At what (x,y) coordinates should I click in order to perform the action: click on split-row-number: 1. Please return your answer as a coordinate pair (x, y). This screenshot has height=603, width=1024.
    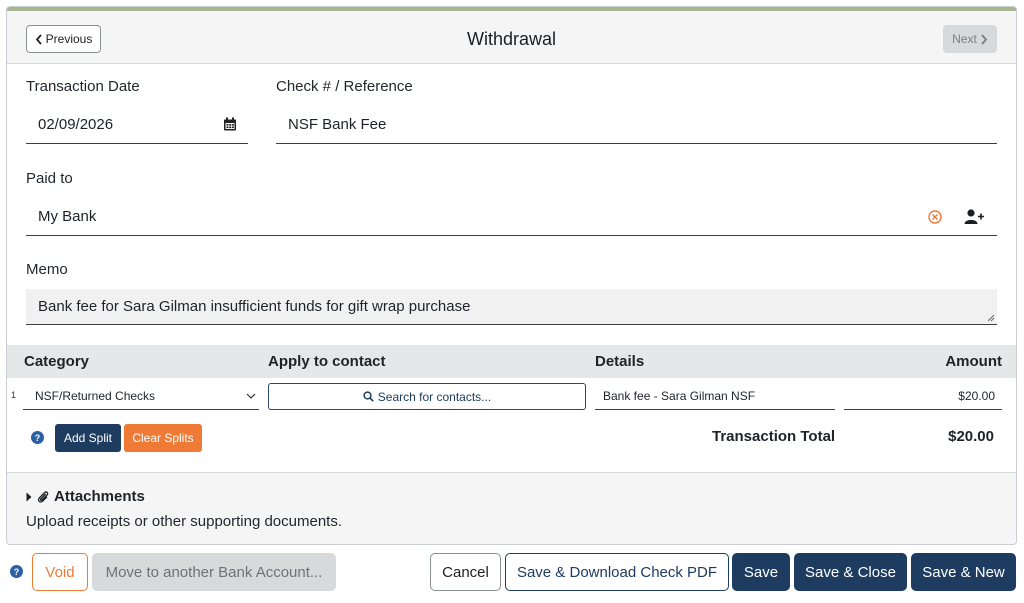
    Looking at the image, I should click on (14, 395).